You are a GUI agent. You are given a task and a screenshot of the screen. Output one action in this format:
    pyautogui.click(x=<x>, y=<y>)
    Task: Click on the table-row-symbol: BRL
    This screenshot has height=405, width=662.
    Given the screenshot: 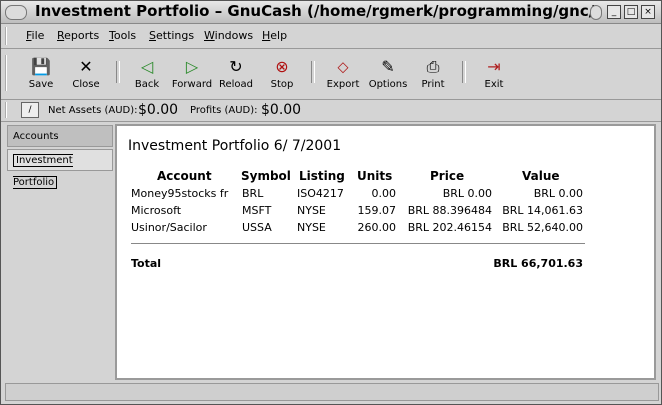 What is the action you would take?
    pyautogui.click(x=253, y=193)
    